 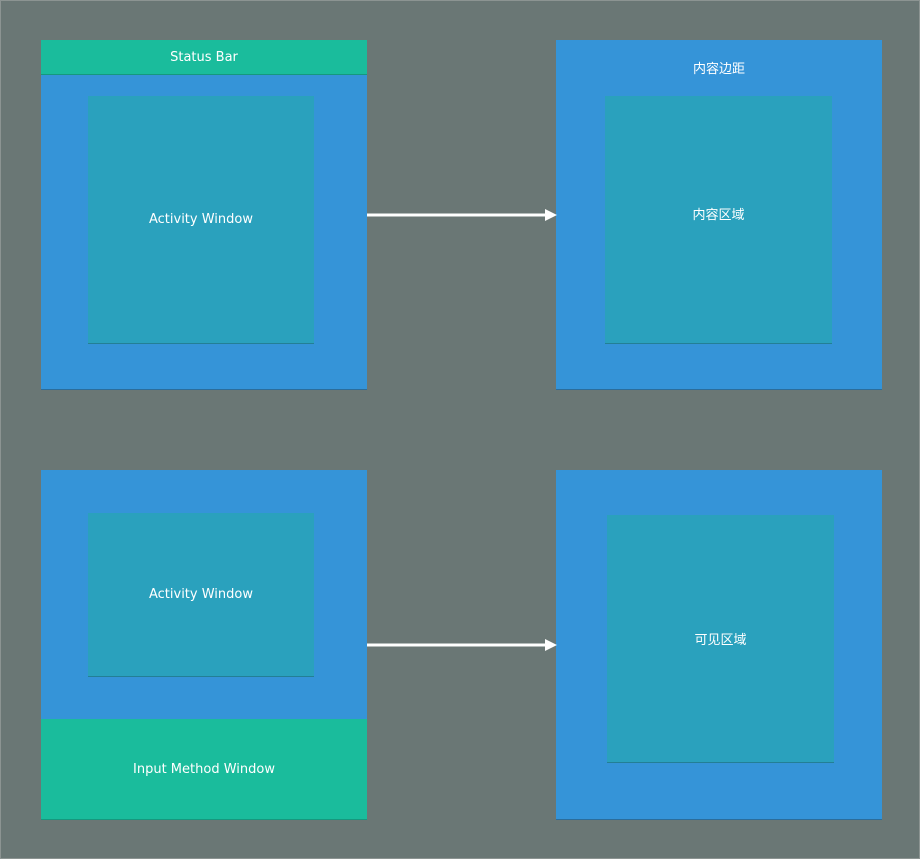 I want to click on top-arrow, so click(x=462, y=215).